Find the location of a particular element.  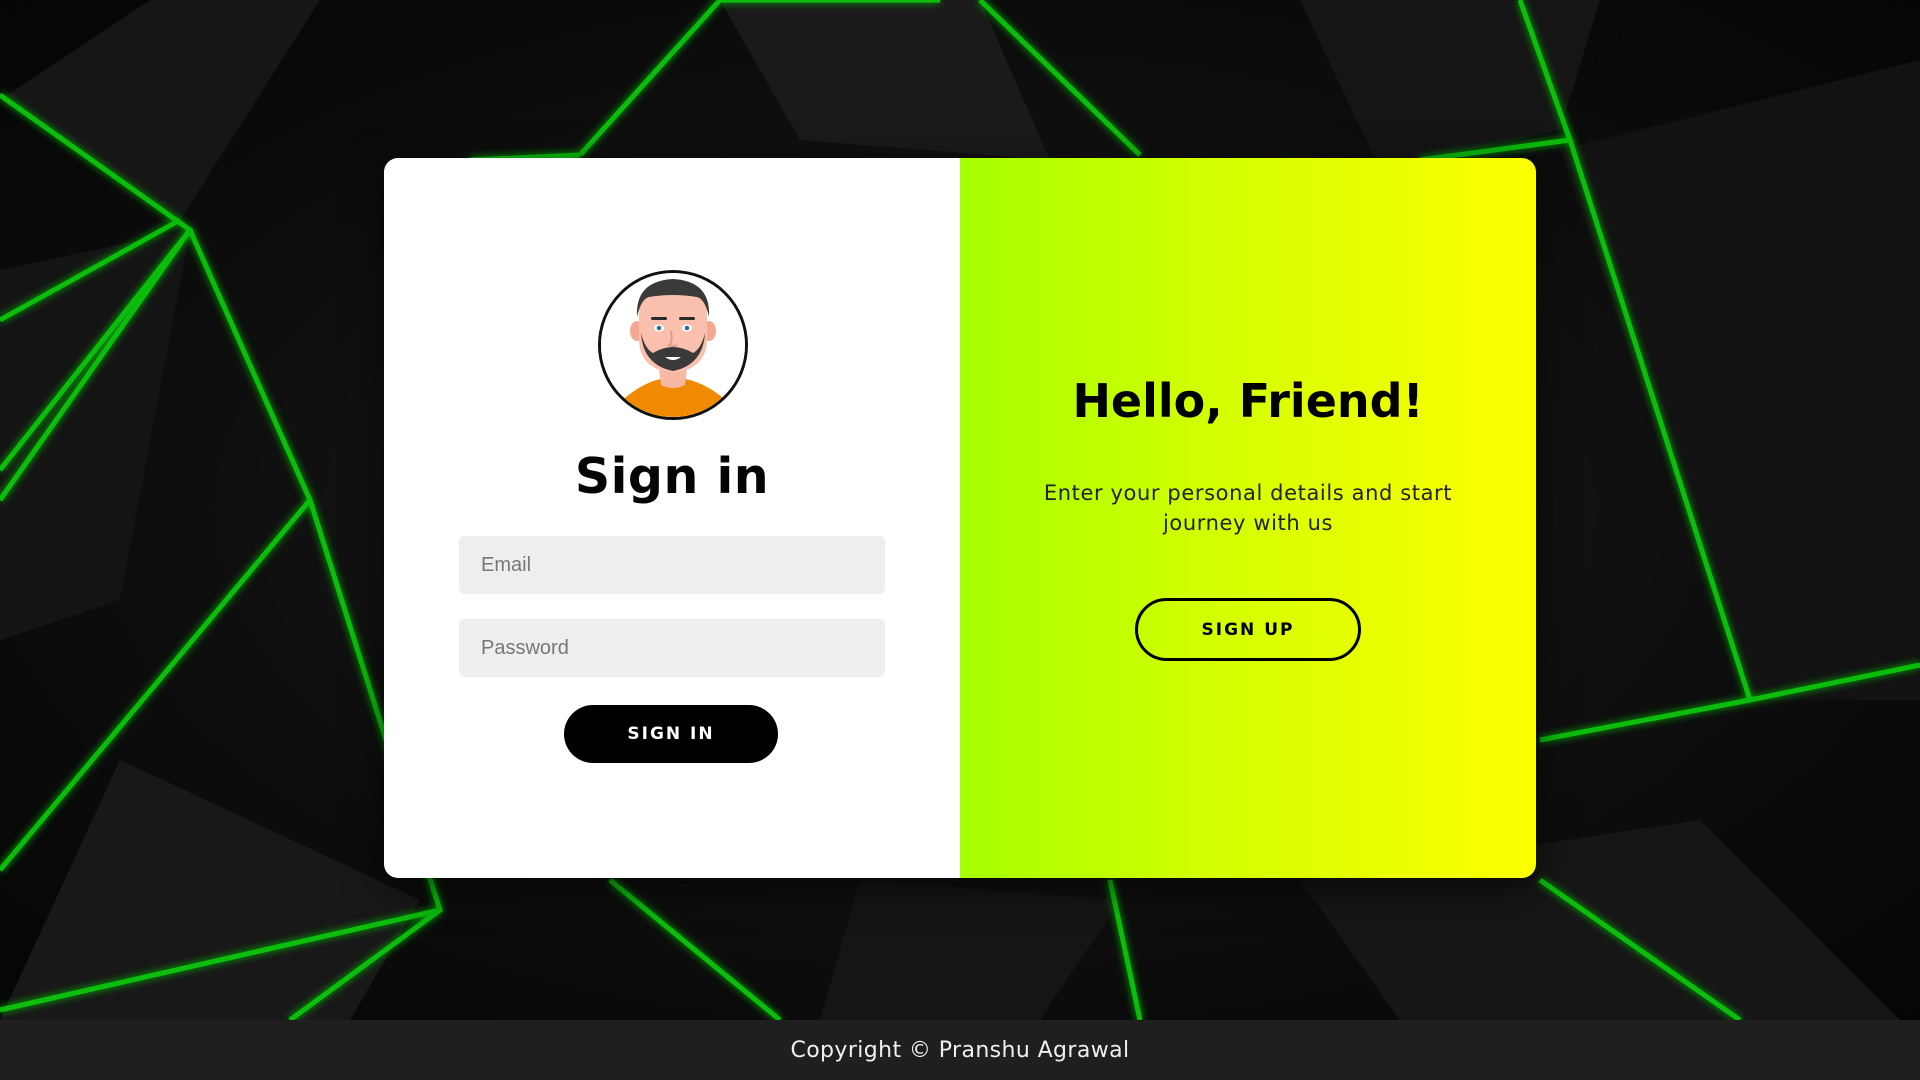

password-input is located at coordinates (672, 648).